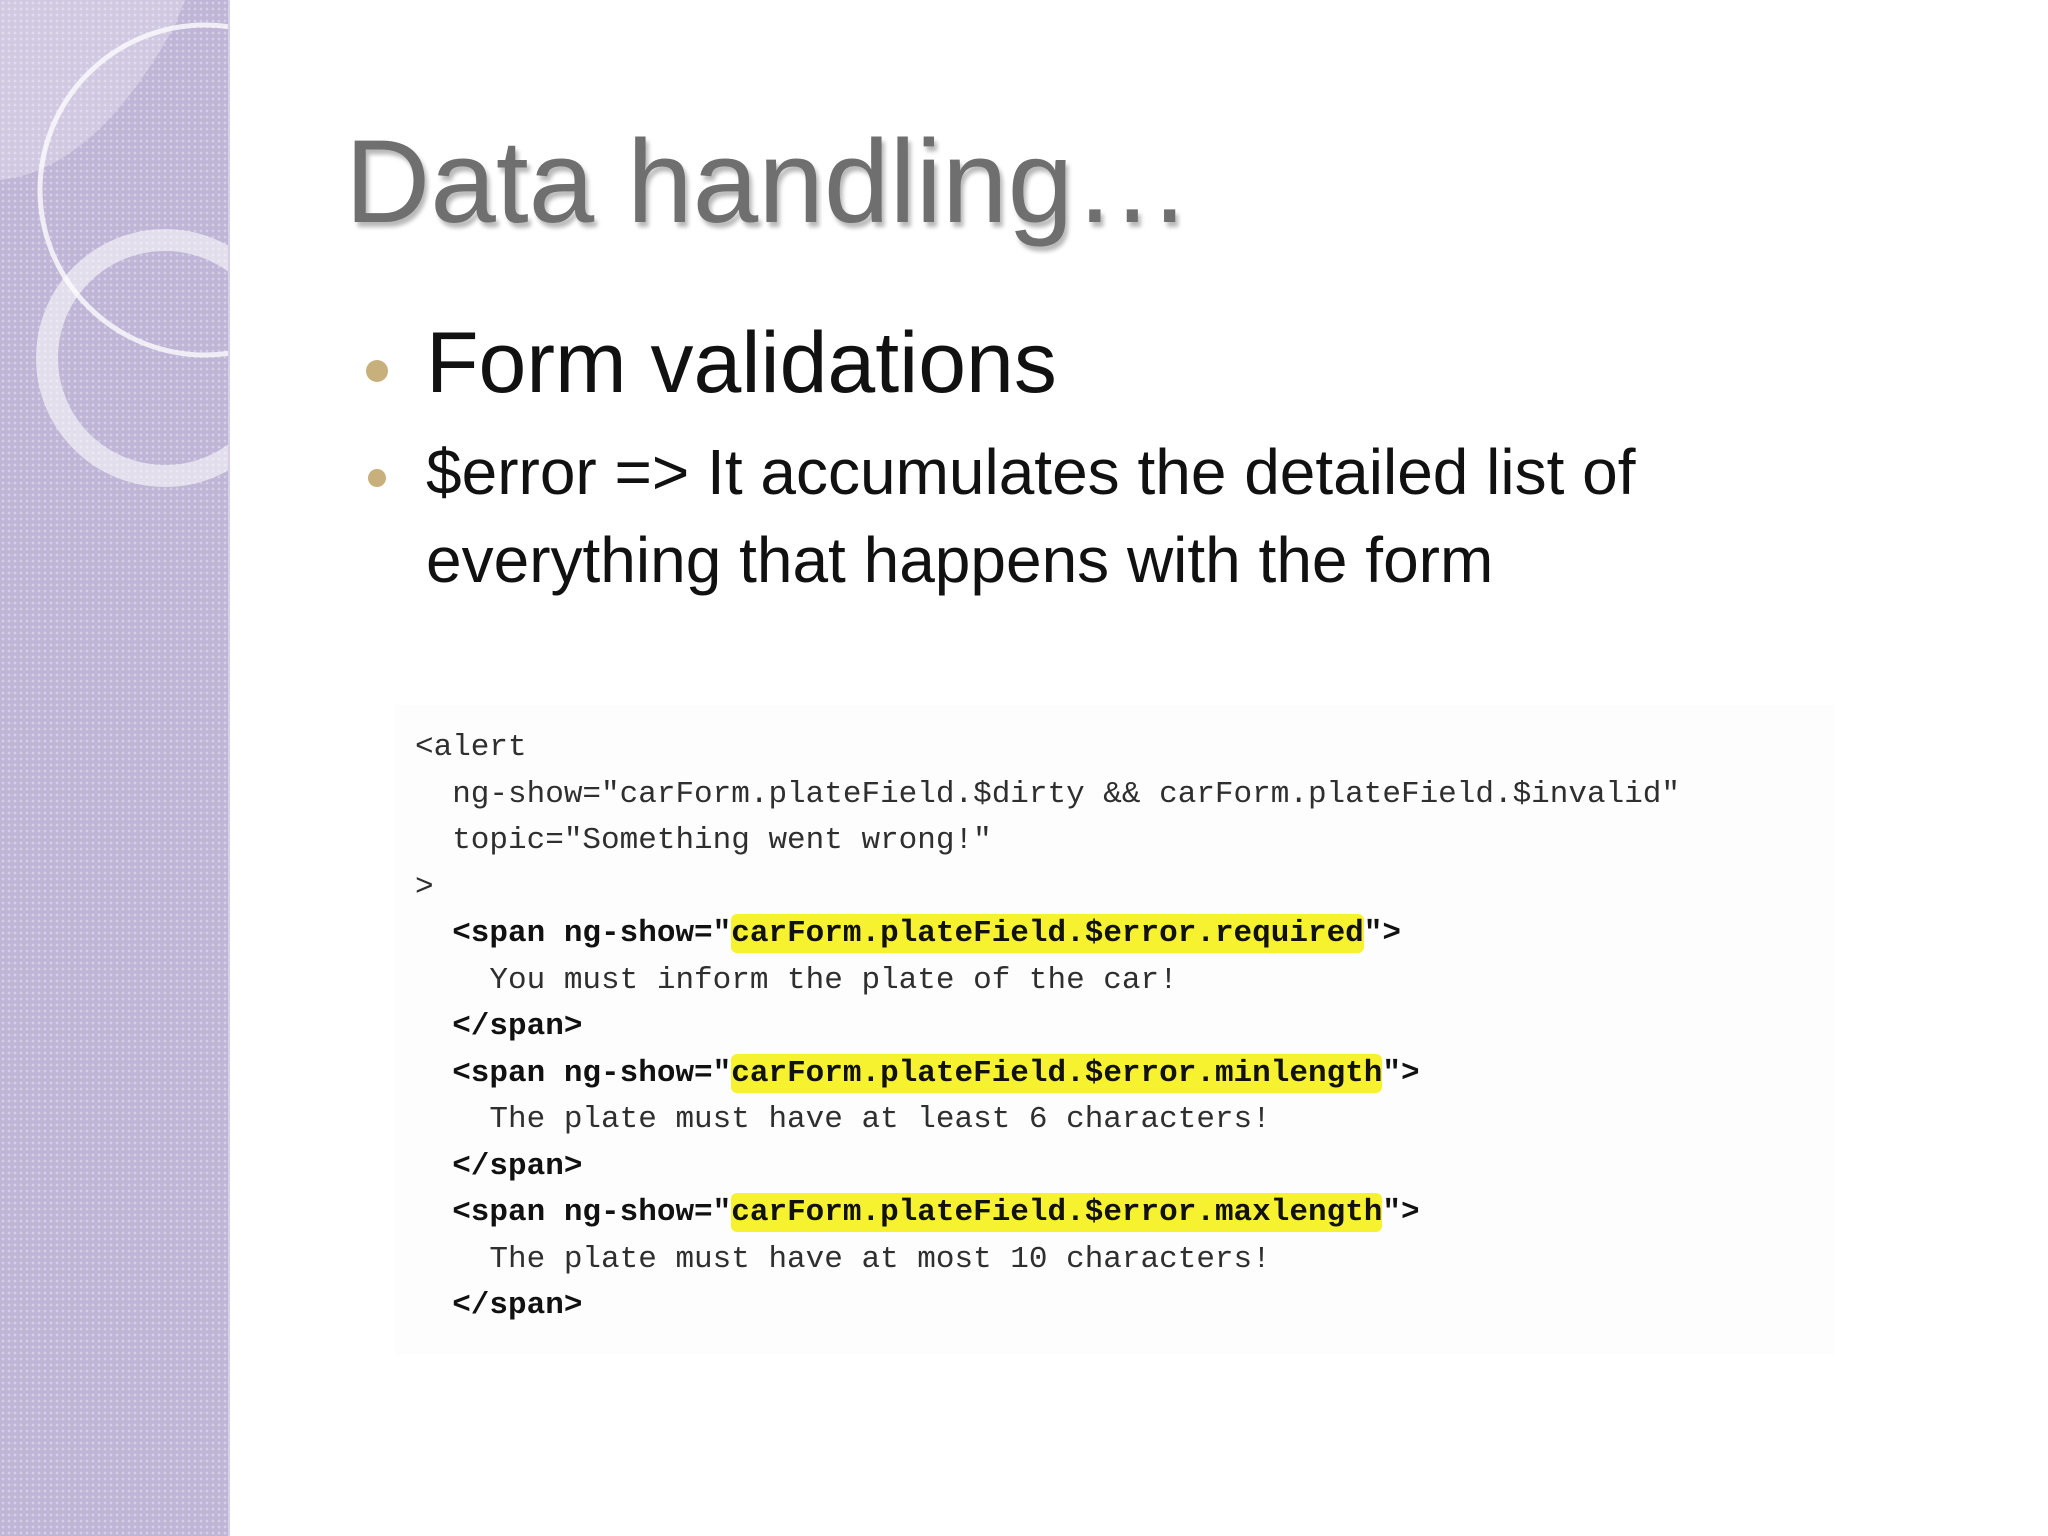 This screenshot has width=2048, height=1536. Describe the element at coordinates (471, 747) in the screenshot. I see `code-line: <alert` at that location.